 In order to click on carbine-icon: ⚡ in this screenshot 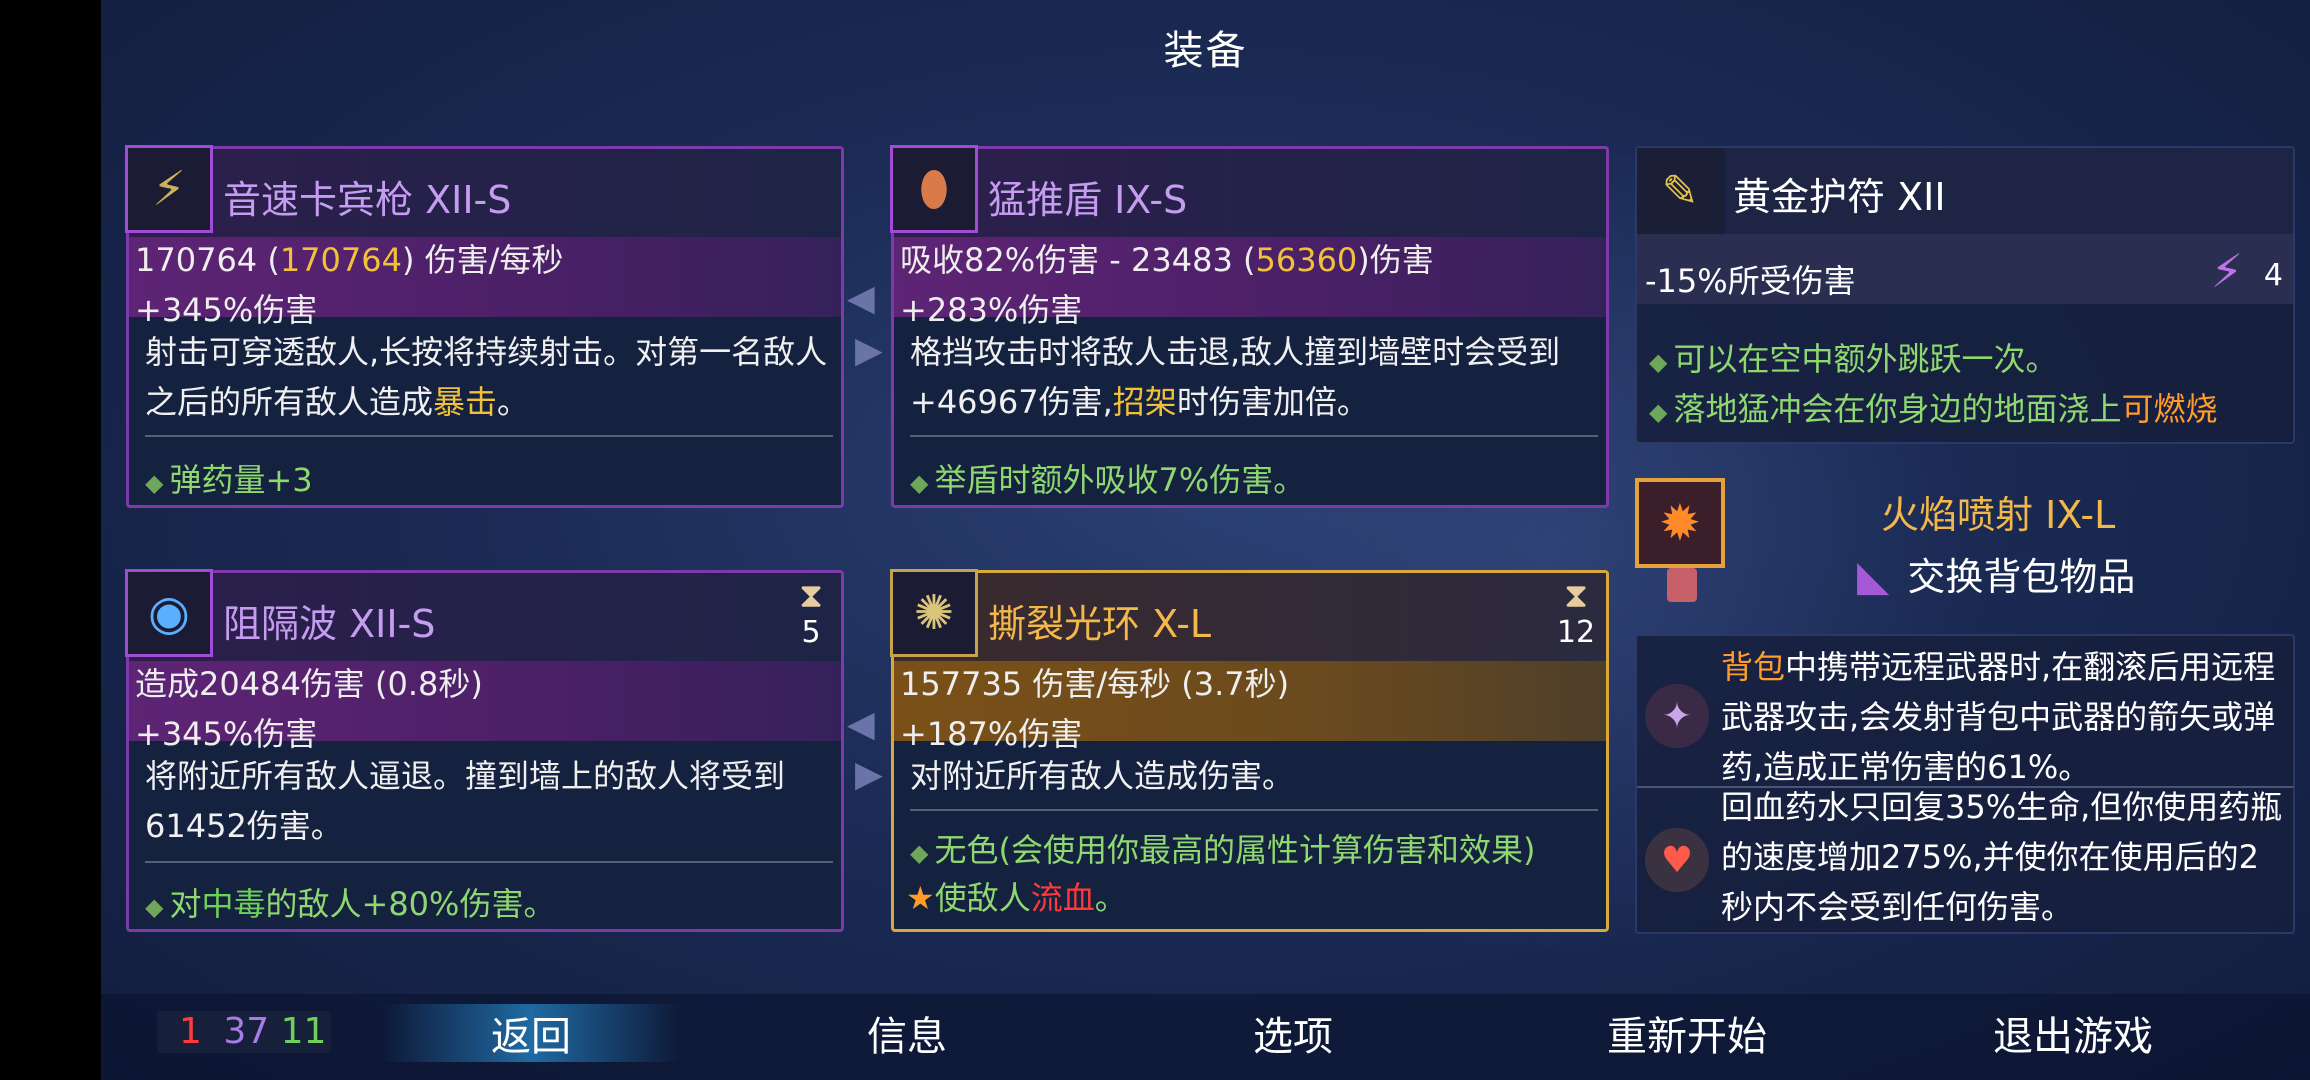, I will do `click(169, 189)`.